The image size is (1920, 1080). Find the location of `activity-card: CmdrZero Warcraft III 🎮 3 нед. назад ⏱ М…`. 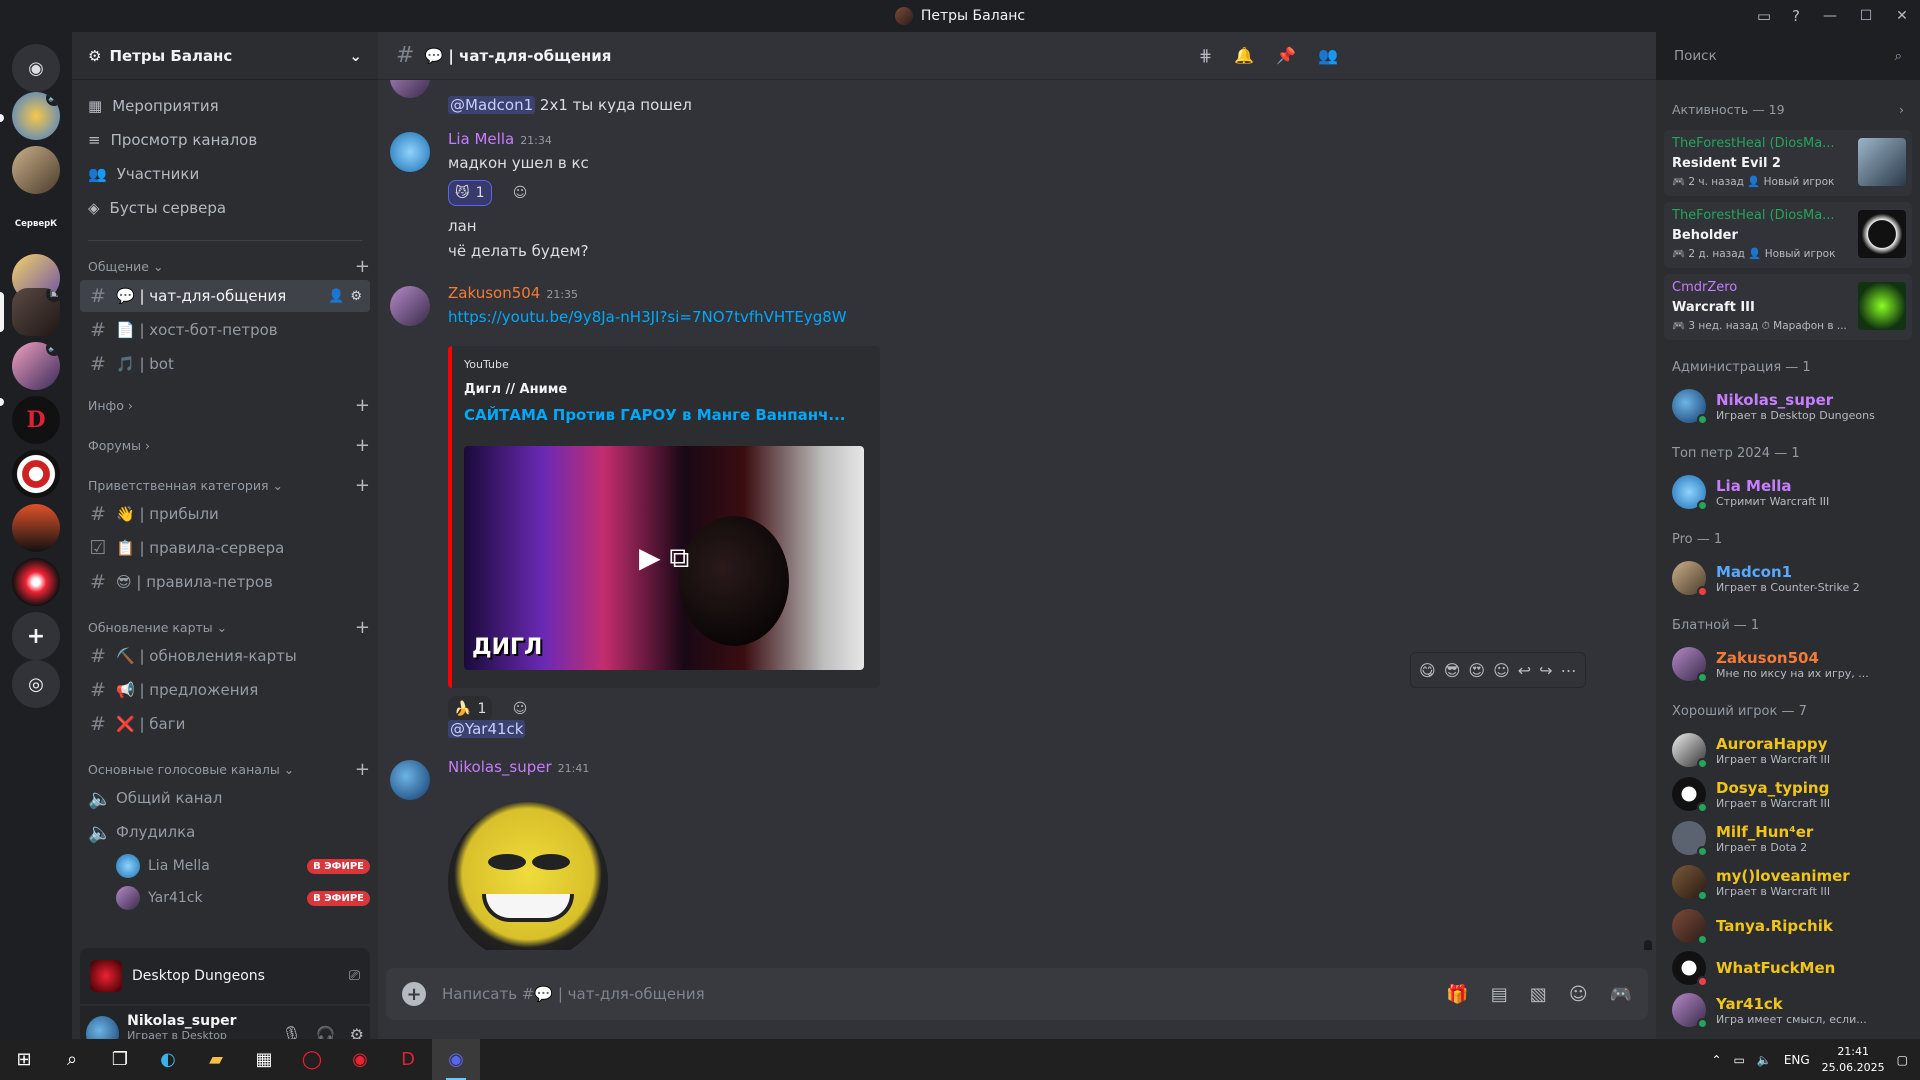

activity-card: CmdrZero Warcraft III 🎮 3 нед. назад ⏱ М… is located at coordinates (1788, 307).